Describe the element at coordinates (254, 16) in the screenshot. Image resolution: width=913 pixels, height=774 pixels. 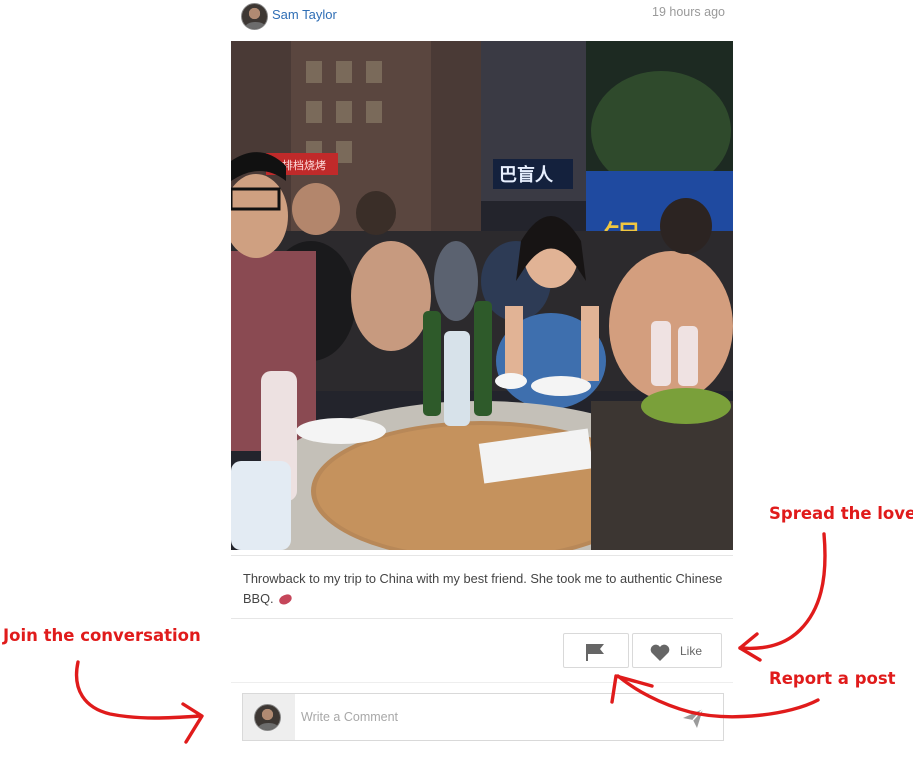
I see `author-avatar` at that location.